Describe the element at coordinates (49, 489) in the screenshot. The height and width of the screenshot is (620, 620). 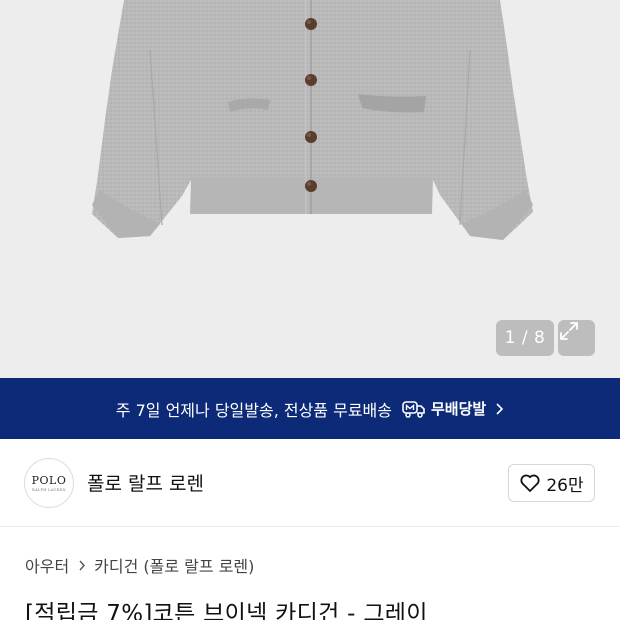
I see `logo-subtext: RALPH LAUREN` at that location.